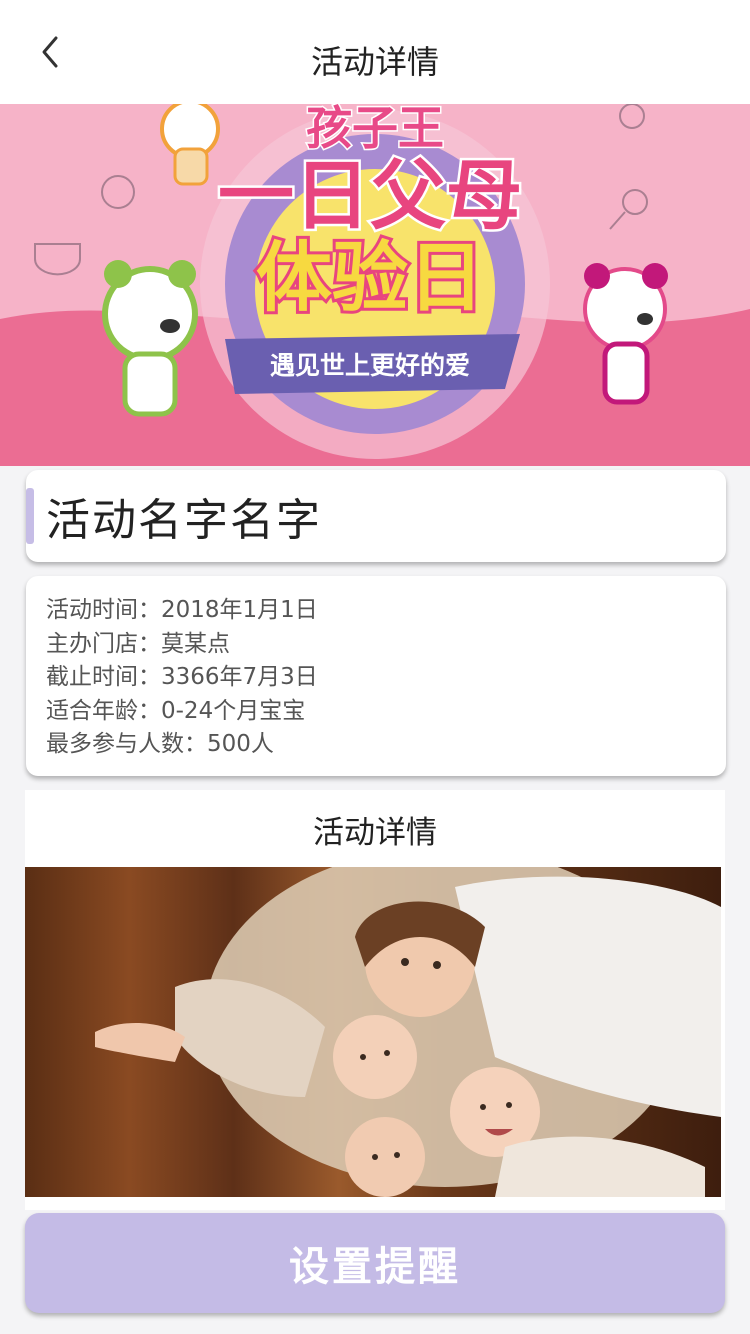  I want to click on banner-line1: 孩子王, so click(375, 129).